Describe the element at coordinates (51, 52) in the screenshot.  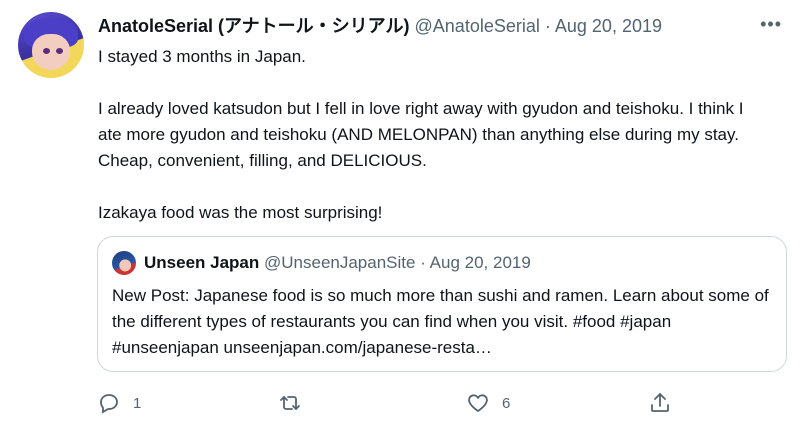
I see `avatar-face` at that location.